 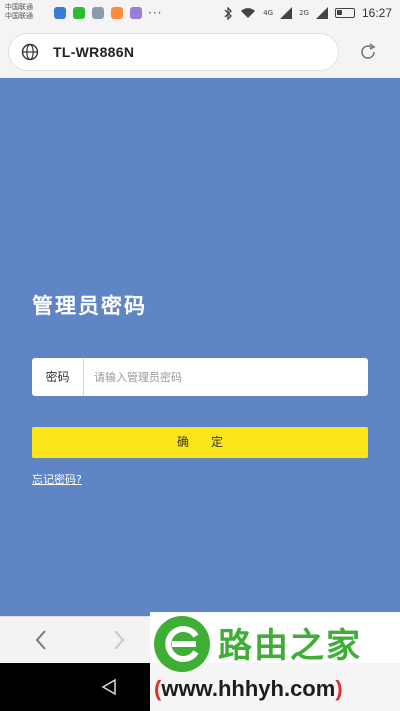 I want to click on reload-icon, so click(x=368, y=52).